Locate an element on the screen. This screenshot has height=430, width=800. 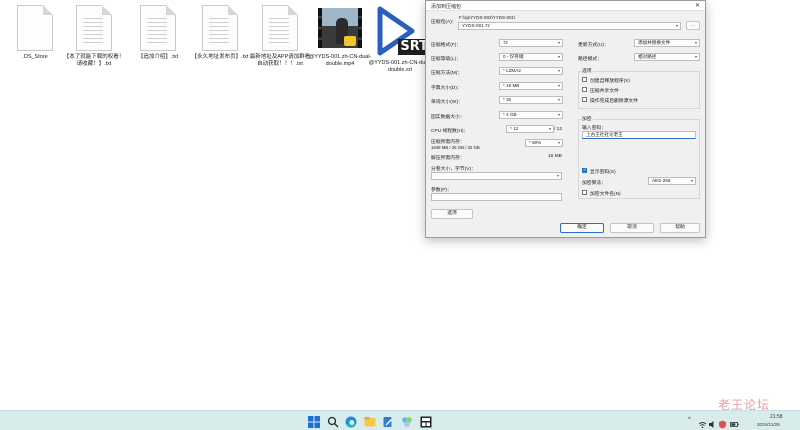
file-name: @YYDS-001.zh-CN-dual-double.mp4 is located at coordinates (340, 60).